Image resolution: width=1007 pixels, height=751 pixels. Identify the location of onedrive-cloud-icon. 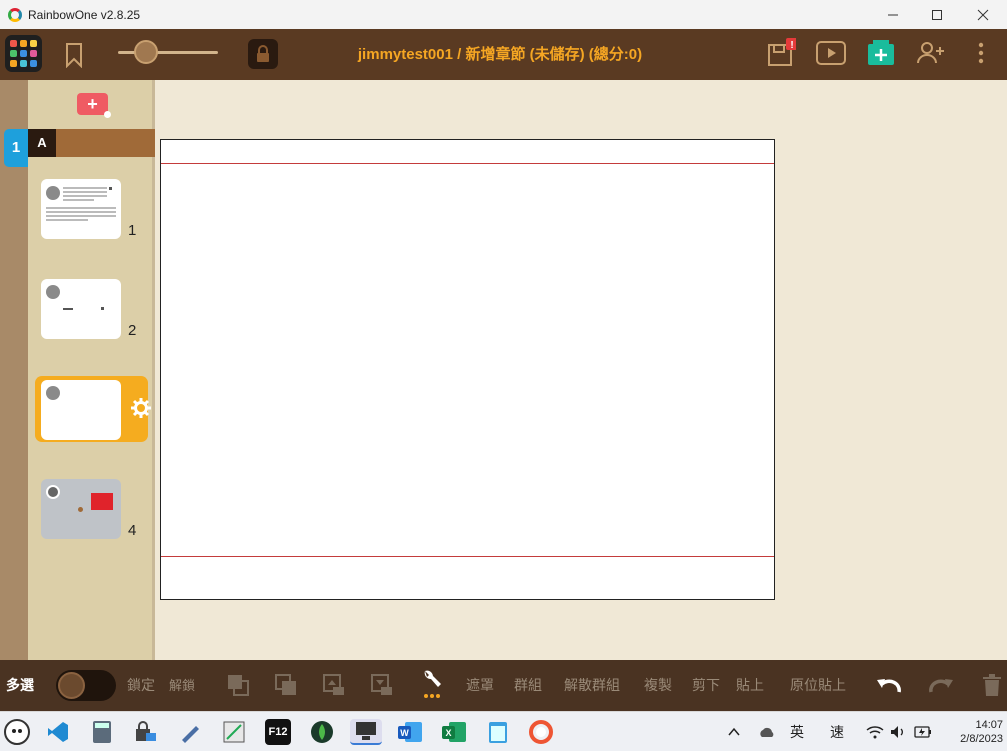
(767, 731).